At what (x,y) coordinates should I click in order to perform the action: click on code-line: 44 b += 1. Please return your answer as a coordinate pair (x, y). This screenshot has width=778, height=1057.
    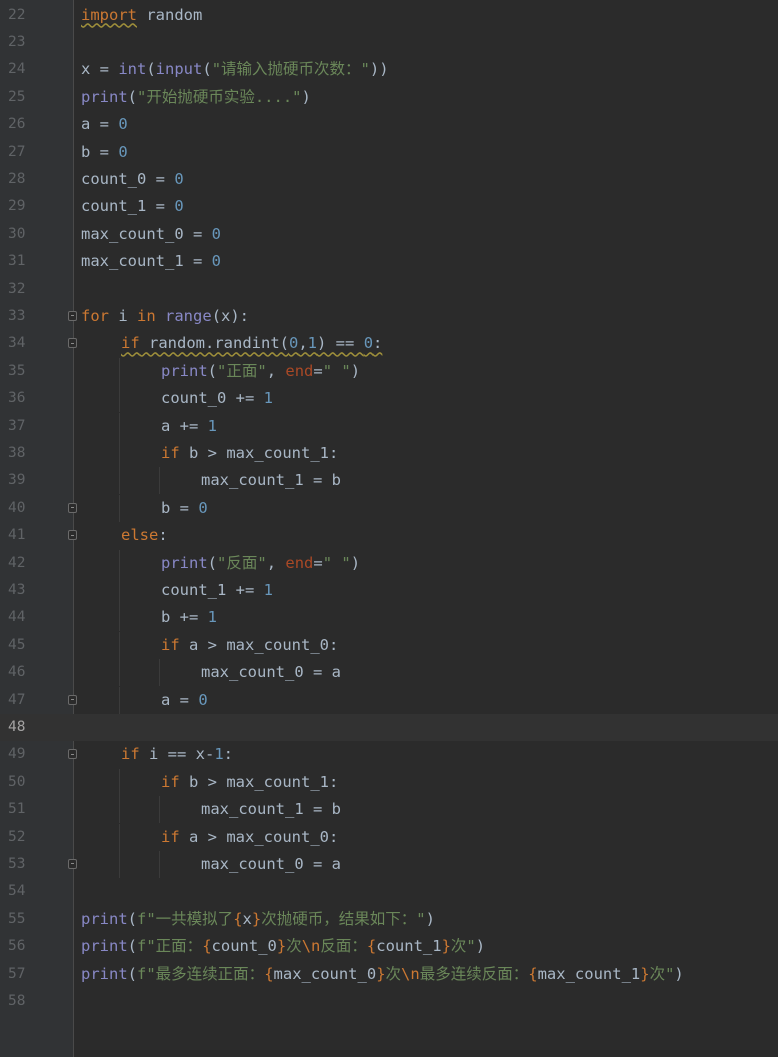
    Looking at the image, I should click on (389, 618).